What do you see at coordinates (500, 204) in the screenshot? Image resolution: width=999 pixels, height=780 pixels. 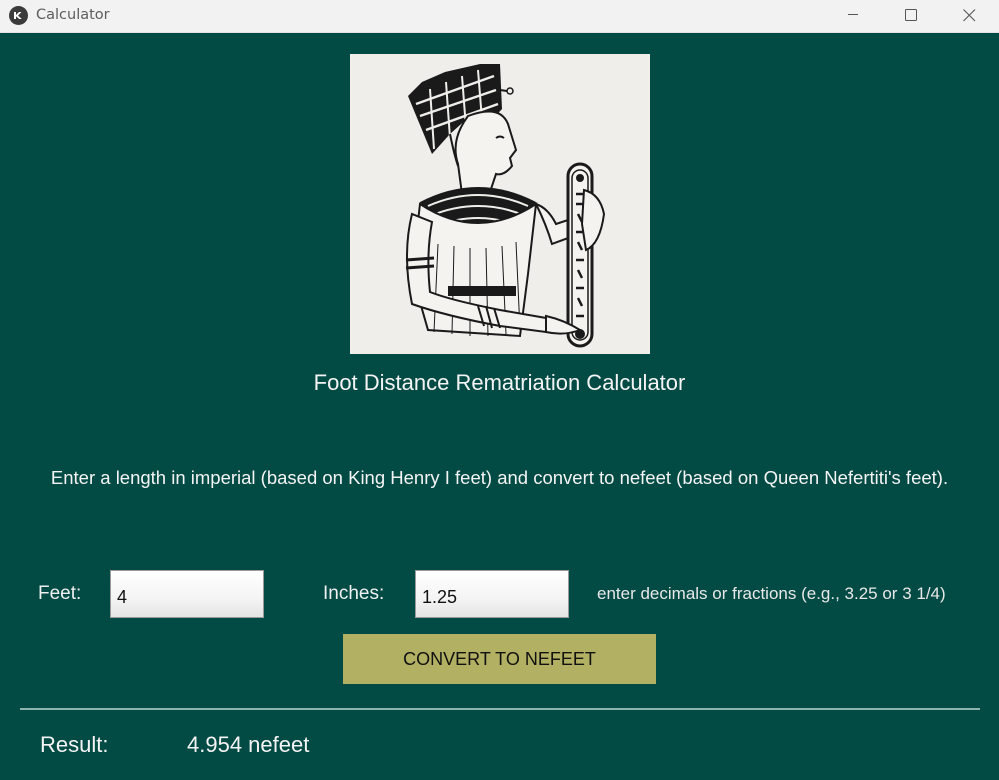 I see `nefertiti-illustration` at bounding box center [500, 204].